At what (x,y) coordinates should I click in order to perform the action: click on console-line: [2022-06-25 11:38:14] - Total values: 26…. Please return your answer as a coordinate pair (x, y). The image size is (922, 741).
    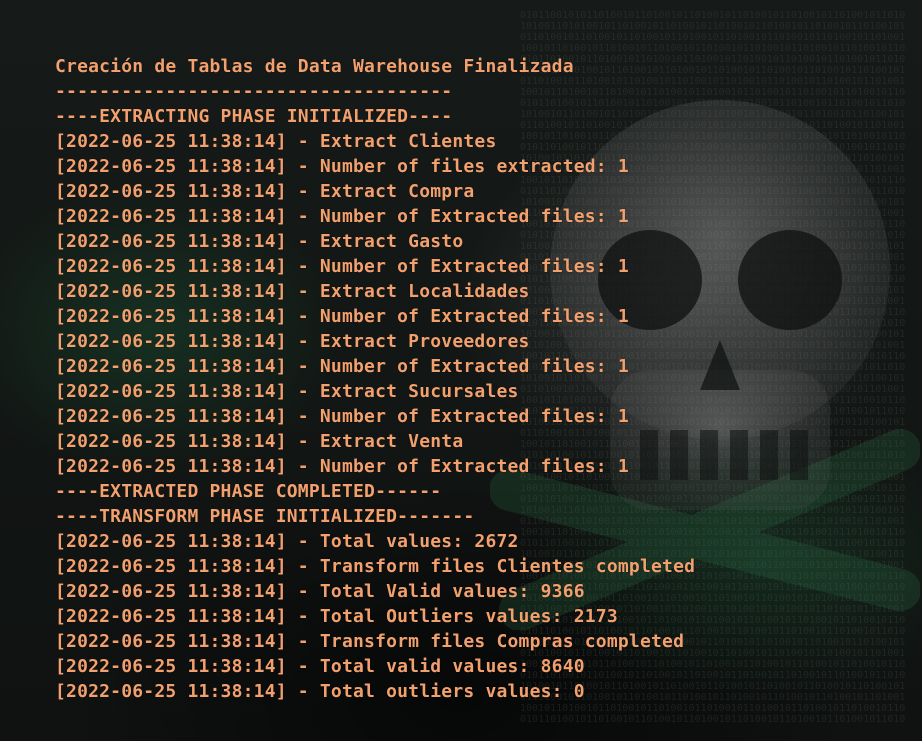
    Looking at the image, I should click on (287, 541).